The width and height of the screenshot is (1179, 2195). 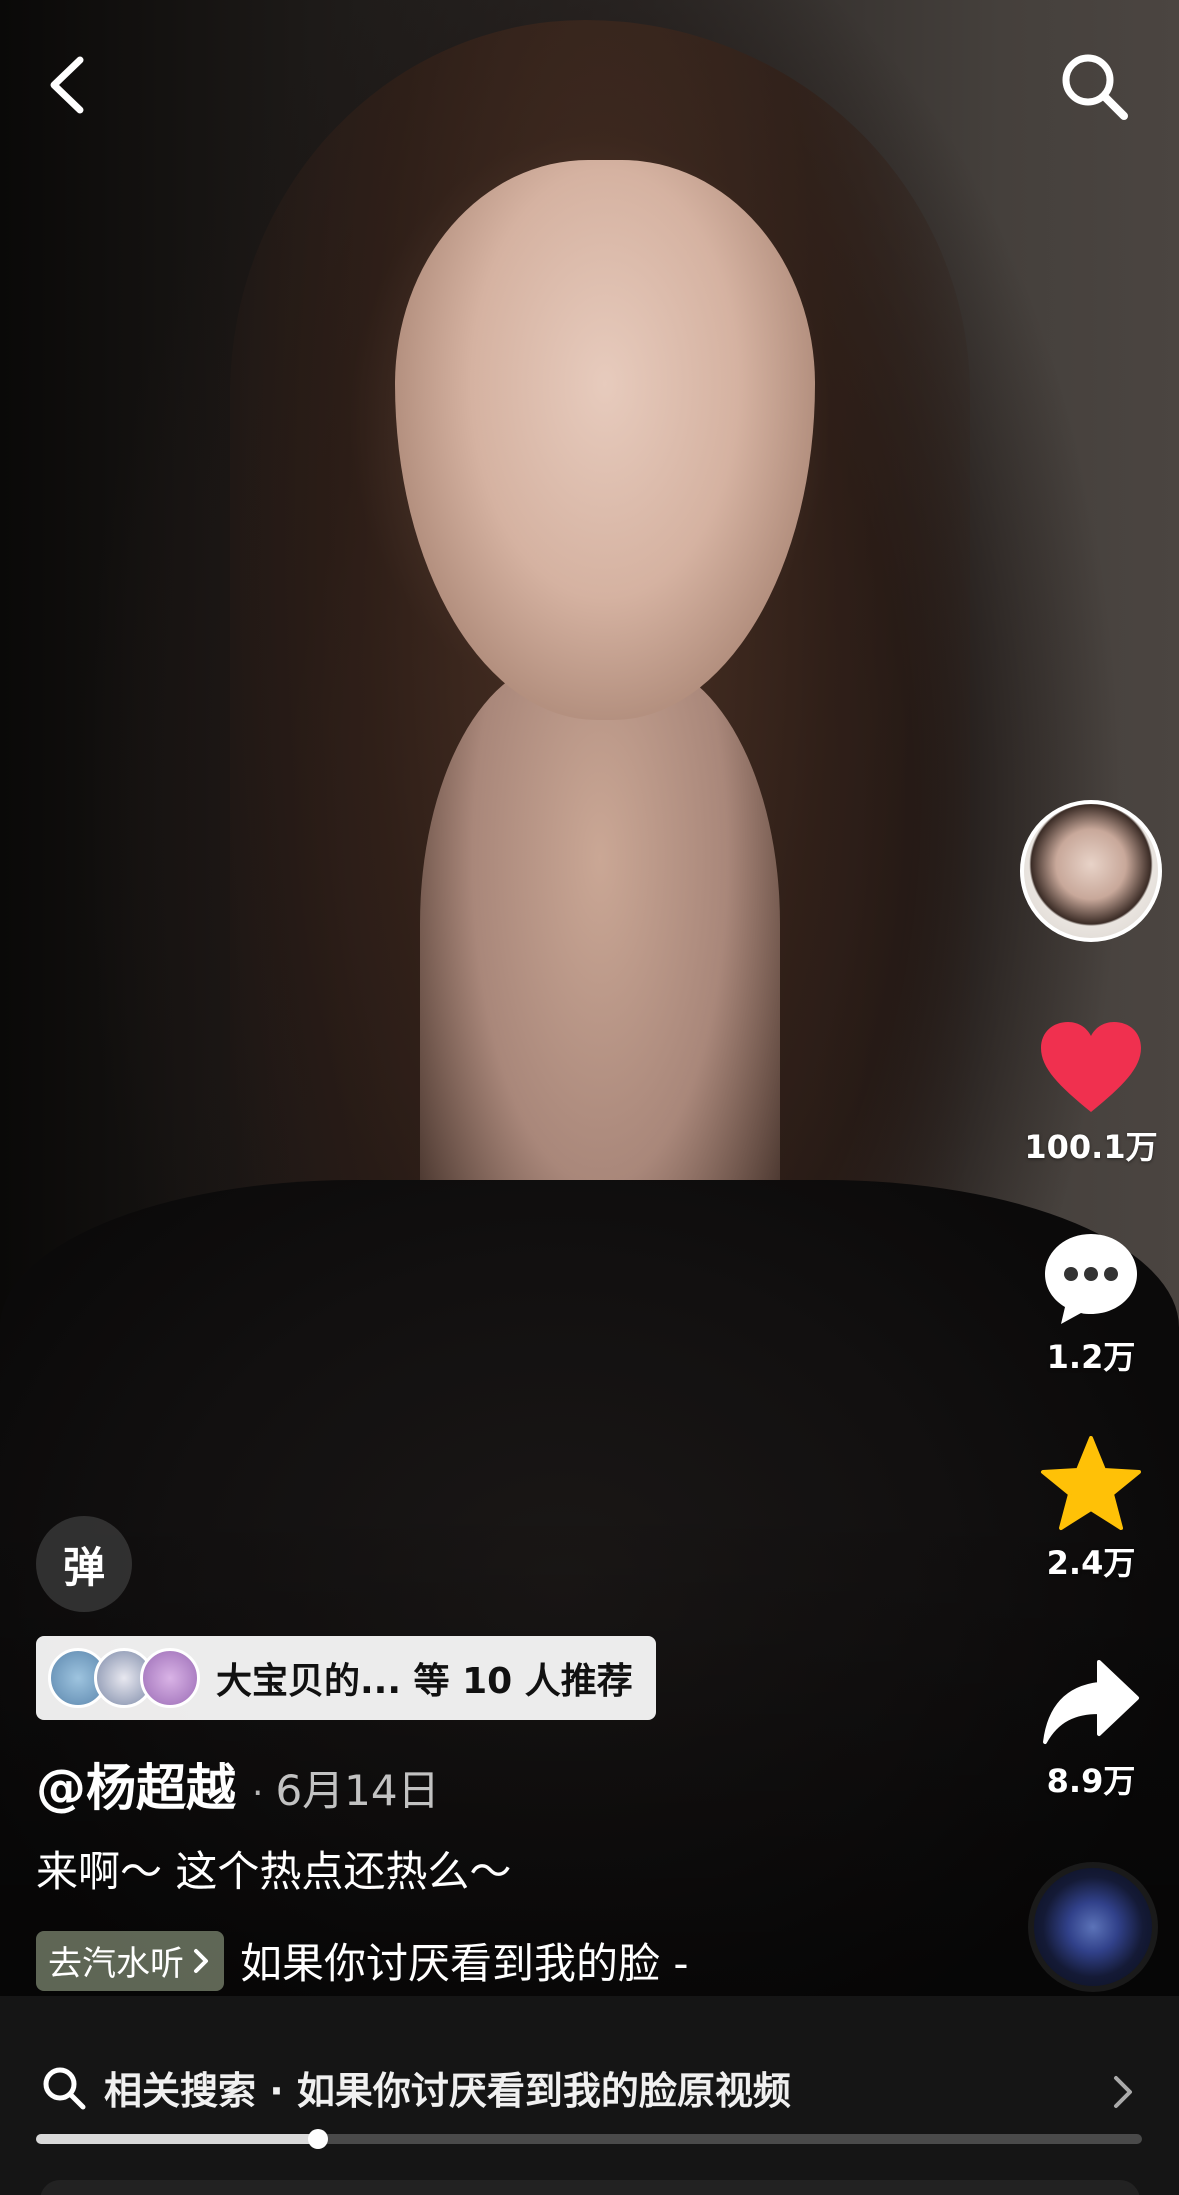 I want to click on search-icon, so click(x=1095, y=87).